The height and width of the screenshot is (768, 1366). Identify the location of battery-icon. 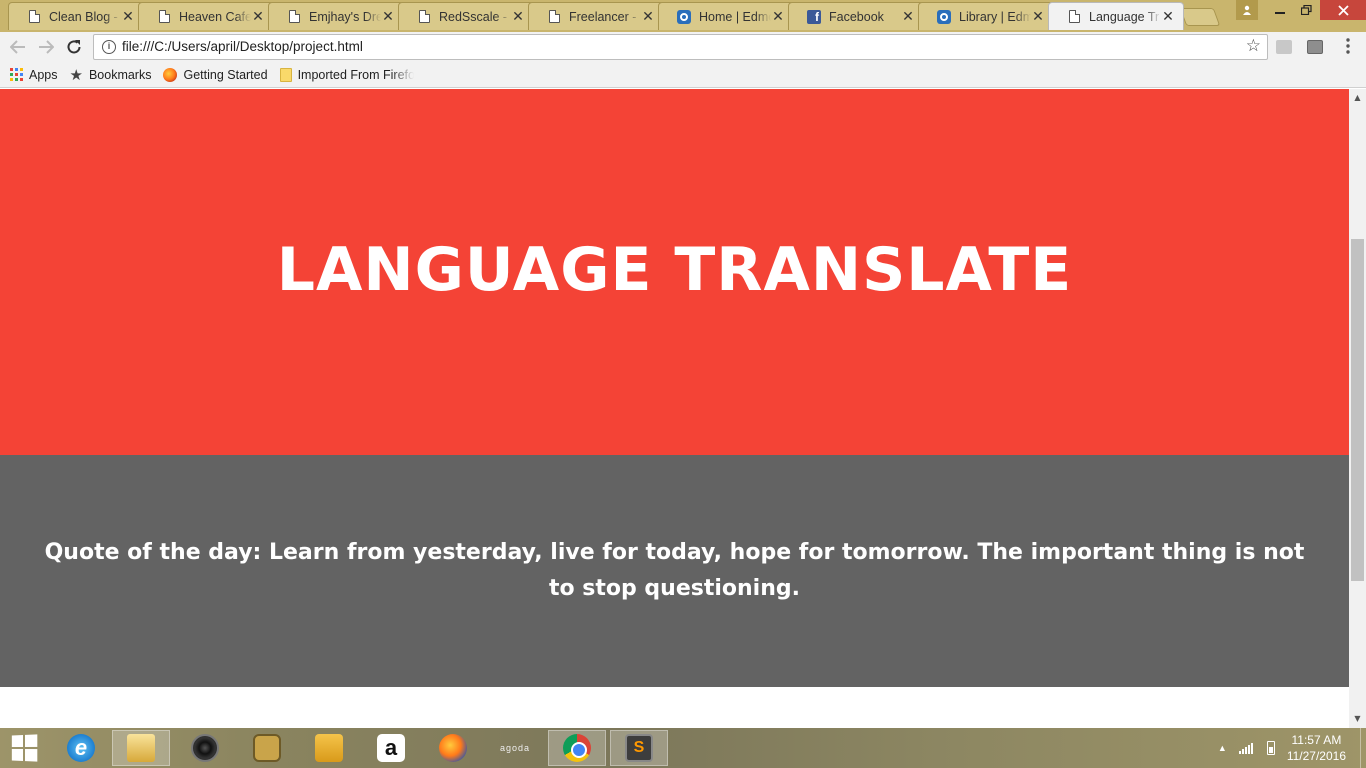
(1270, 748).